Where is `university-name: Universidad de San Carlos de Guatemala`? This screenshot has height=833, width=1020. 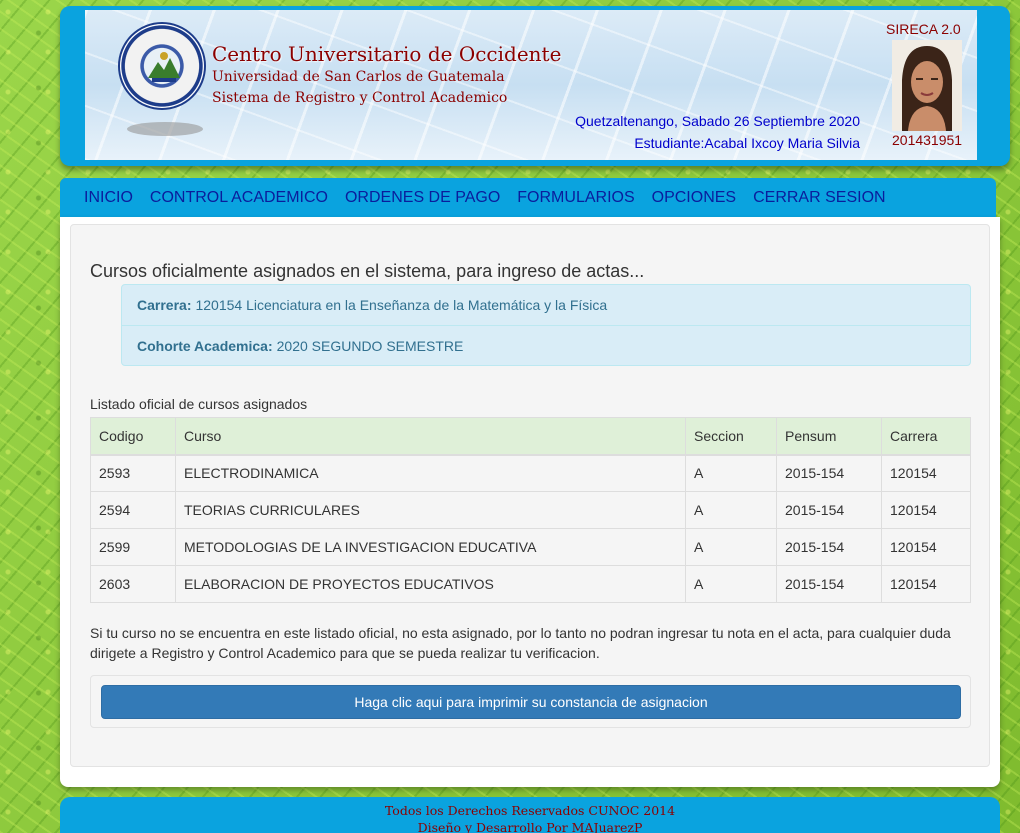 university-name: Universidad de San Carlos de Guatemala is located at coordinates (358, 77).